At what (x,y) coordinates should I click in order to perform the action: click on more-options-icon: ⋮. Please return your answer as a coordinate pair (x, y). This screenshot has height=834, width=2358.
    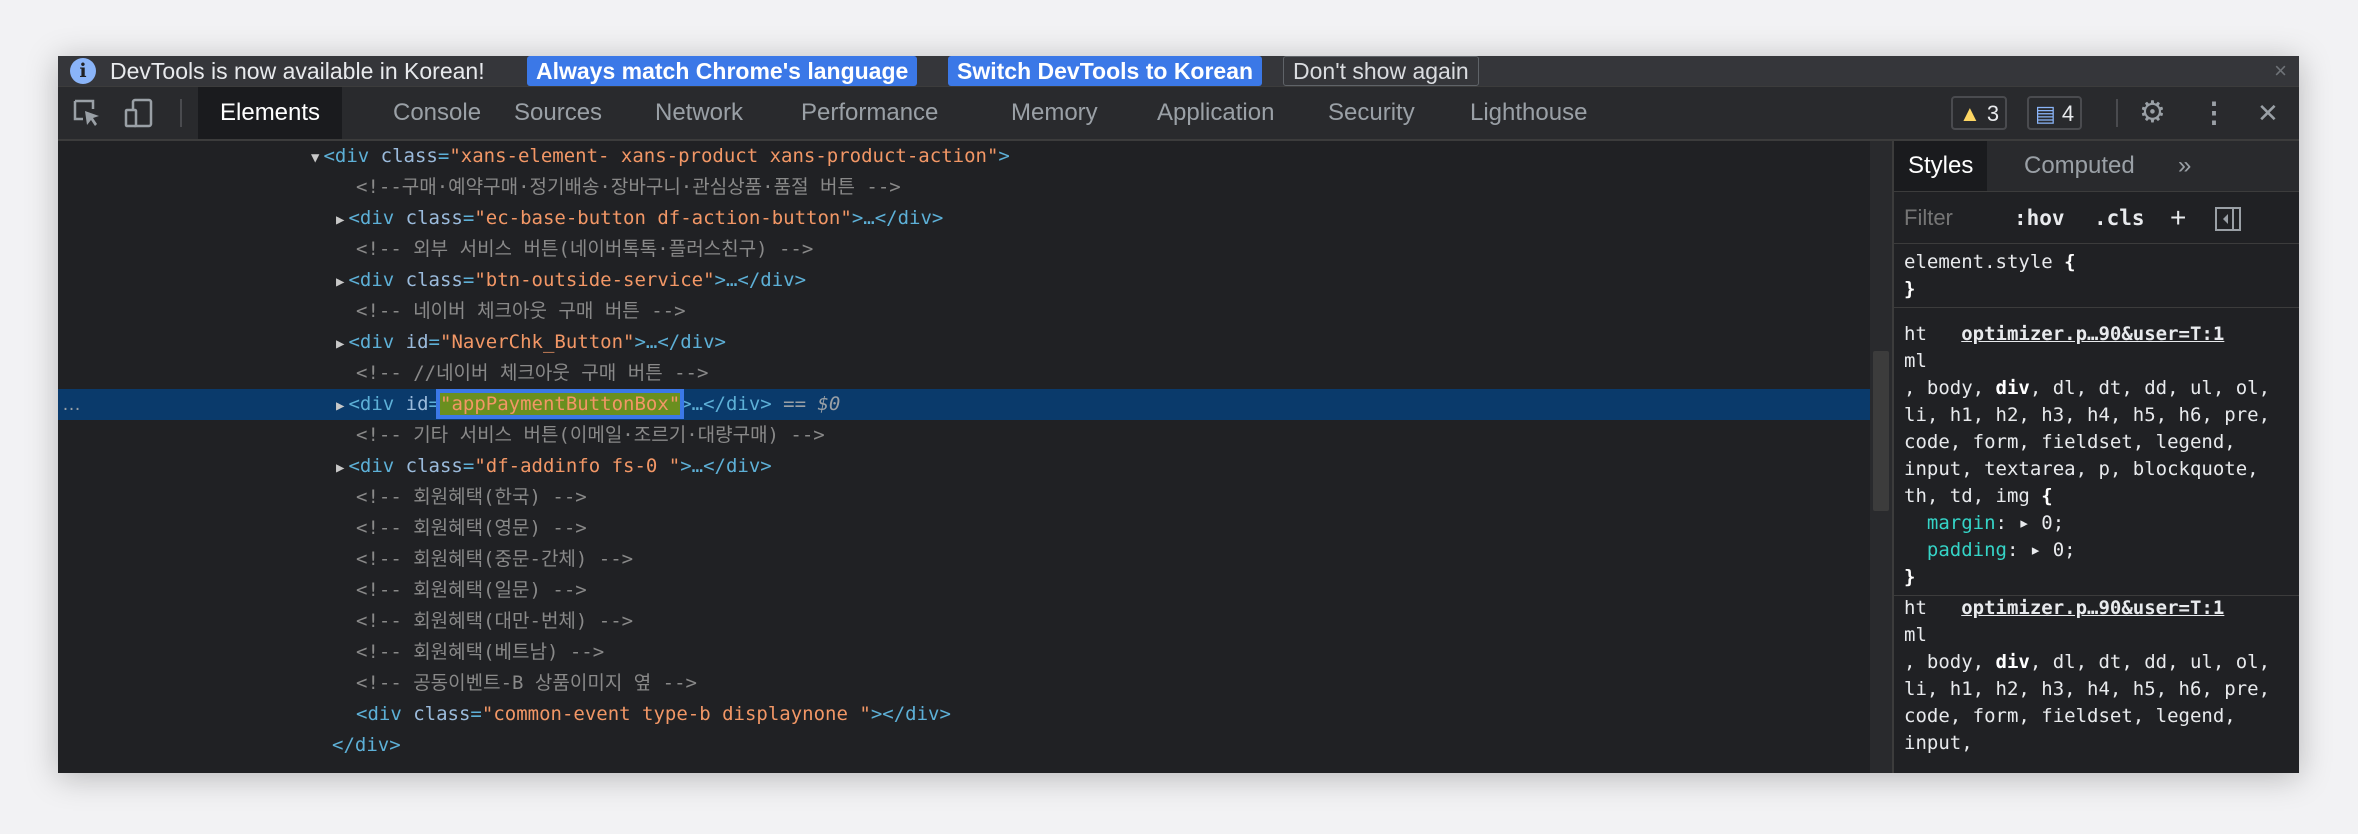
    Looking at the image, I should click on (2214, 113).